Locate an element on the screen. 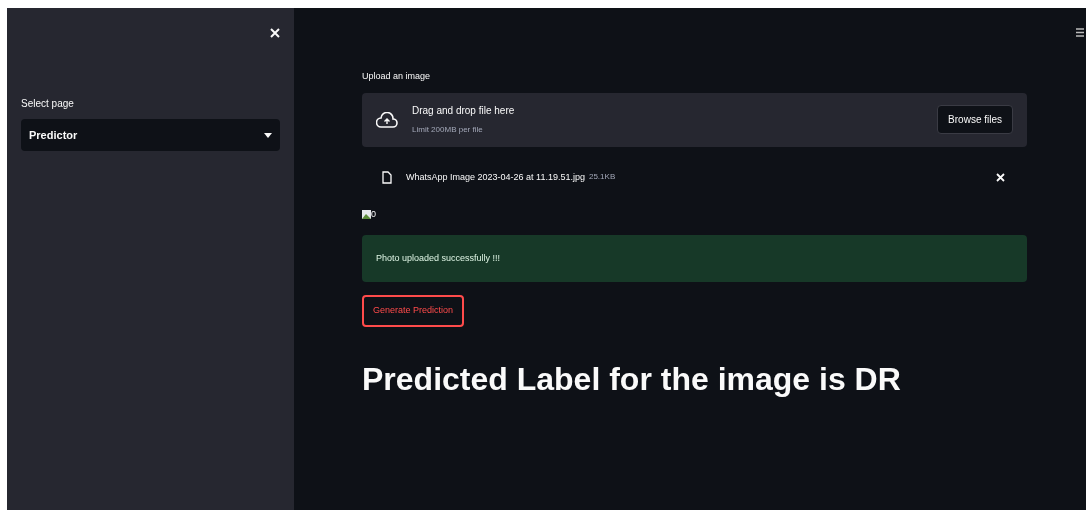  success-alert: Photo uploaded successfully !!! is located at coordinates (694, 258).